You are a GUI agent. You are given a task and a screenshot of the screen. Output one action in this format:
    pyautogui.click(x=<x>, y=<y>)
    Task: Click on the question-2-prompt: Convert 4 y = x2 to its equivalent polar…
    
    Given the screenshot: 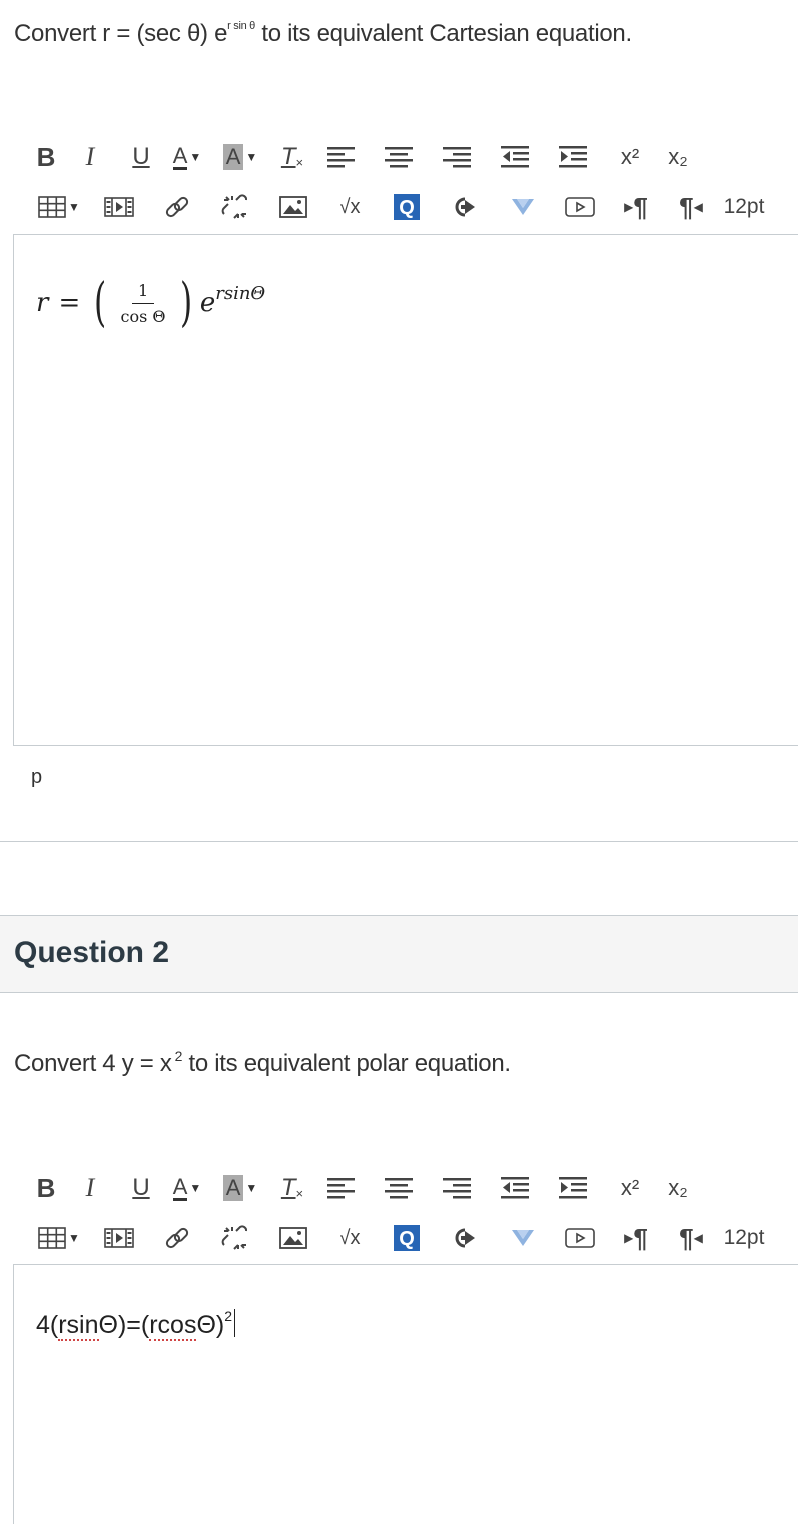 What is the action you would take?
    pyautogui.click(x=262, y=1063)
    